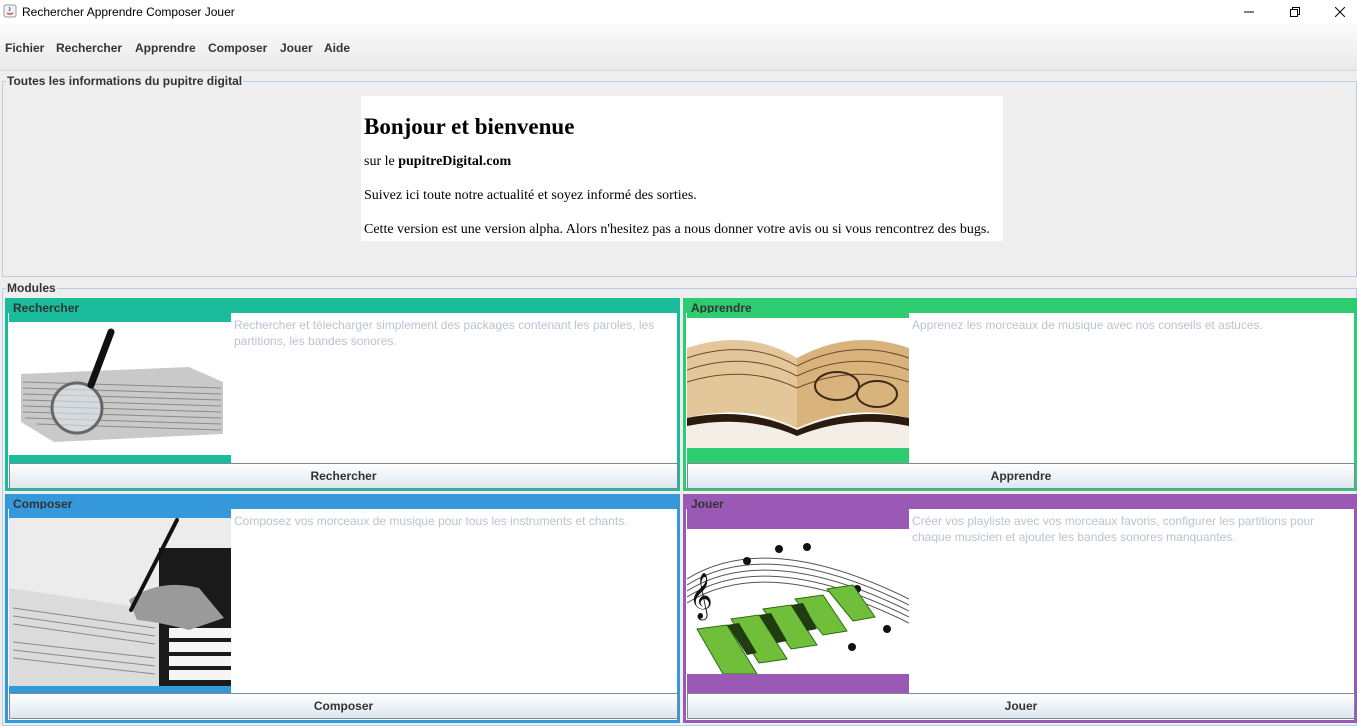 The height and width of the screenshot is (726, 1357). Describe the element at coordinates (237, 48) in the screenshot. I see `menu-composer: Composer` at that location.